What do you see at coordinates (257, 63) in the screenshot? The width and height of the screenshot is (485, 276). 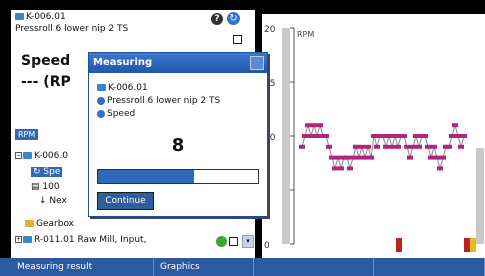 I see `close-icon` at bounding box center [257, 63].